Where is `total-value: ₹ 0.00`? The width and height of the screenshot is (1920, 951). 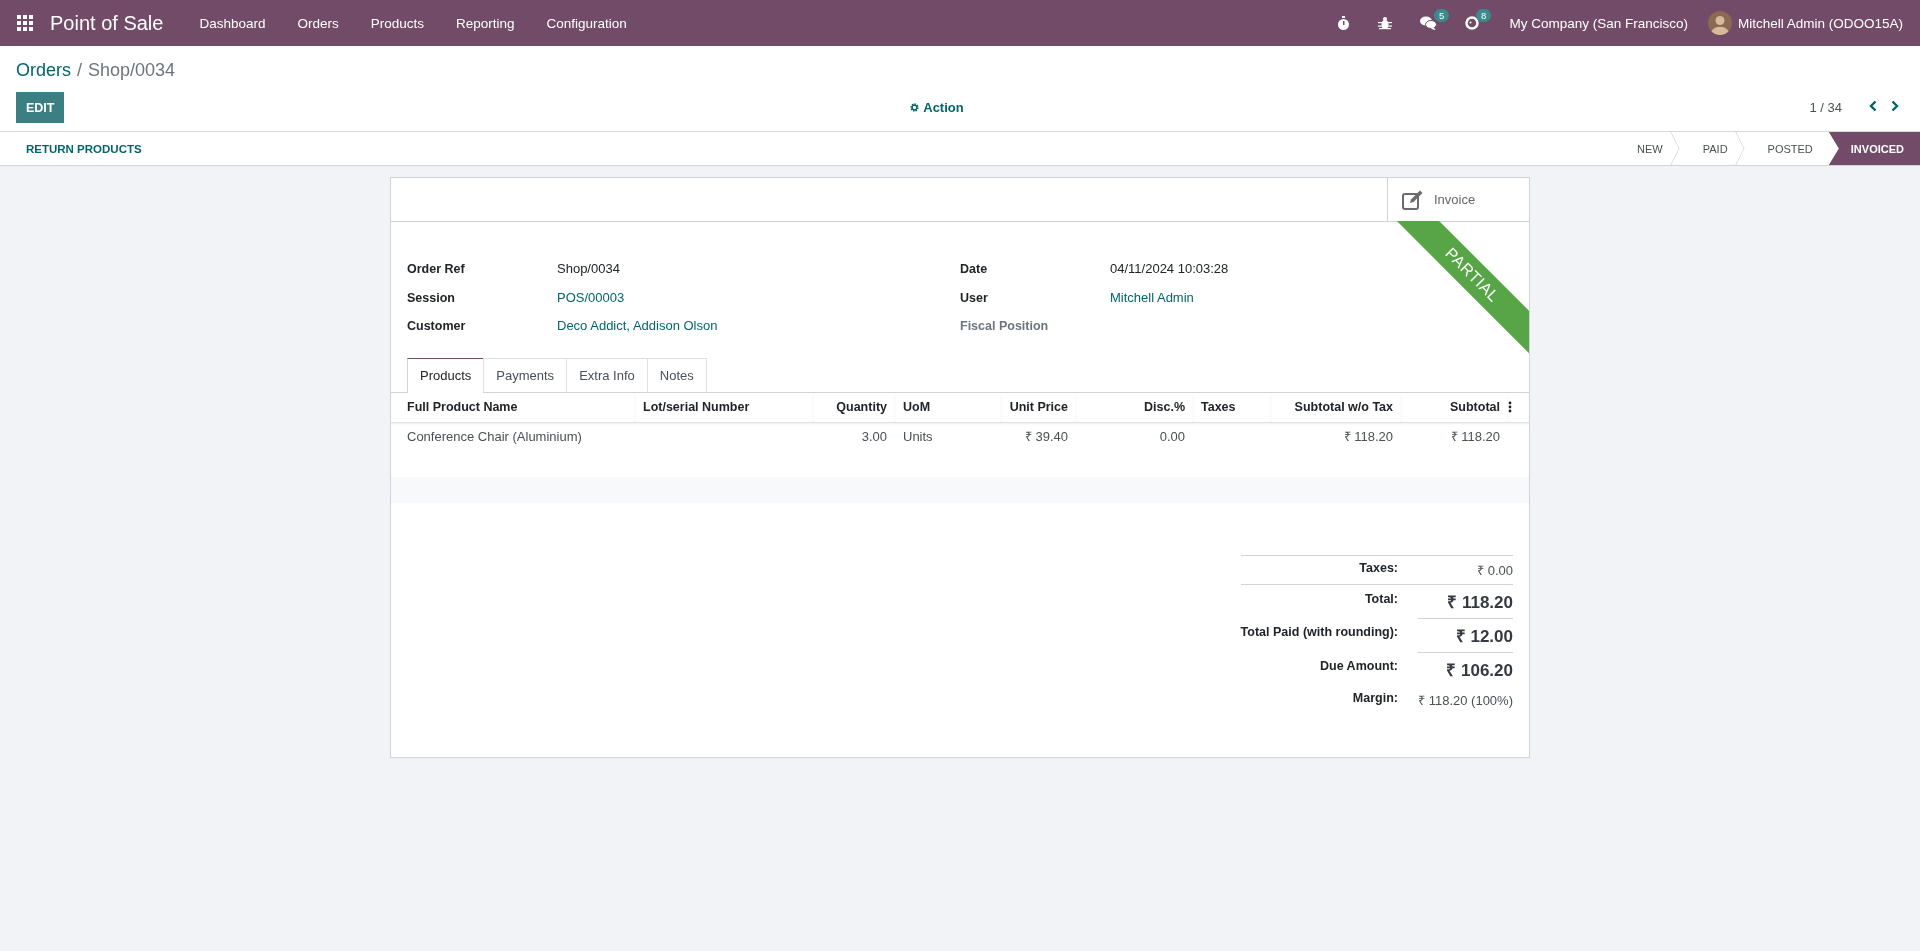 total-value: ₹ 0.00 is located at coordinates (1465, 569).